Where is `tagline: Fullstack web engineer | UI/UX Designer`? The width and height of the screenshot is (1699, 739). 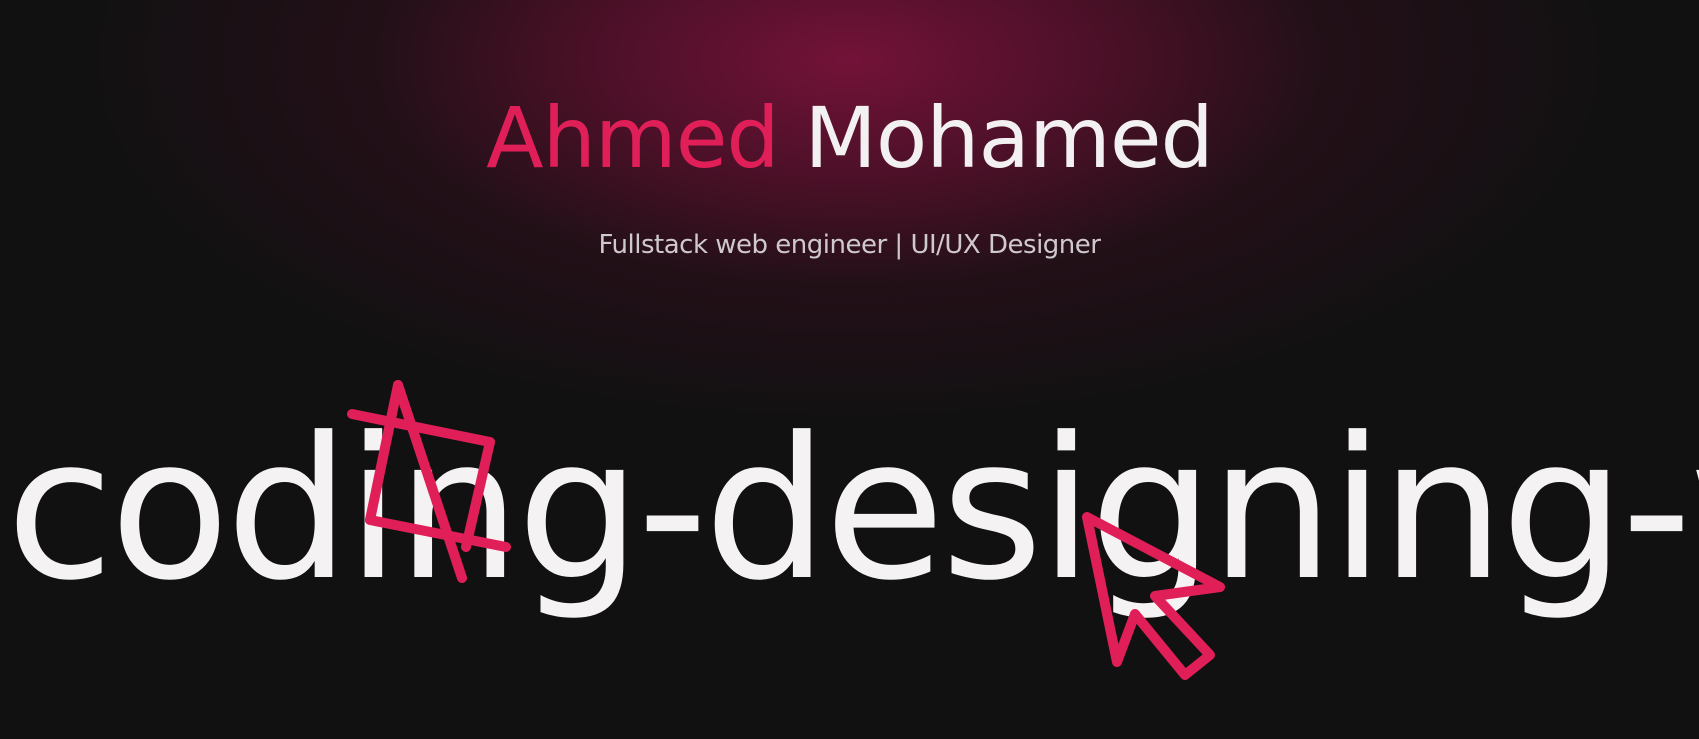 tagline: Fullstack web engineer | UI/UX Designer is located at coordinates (849, 245).